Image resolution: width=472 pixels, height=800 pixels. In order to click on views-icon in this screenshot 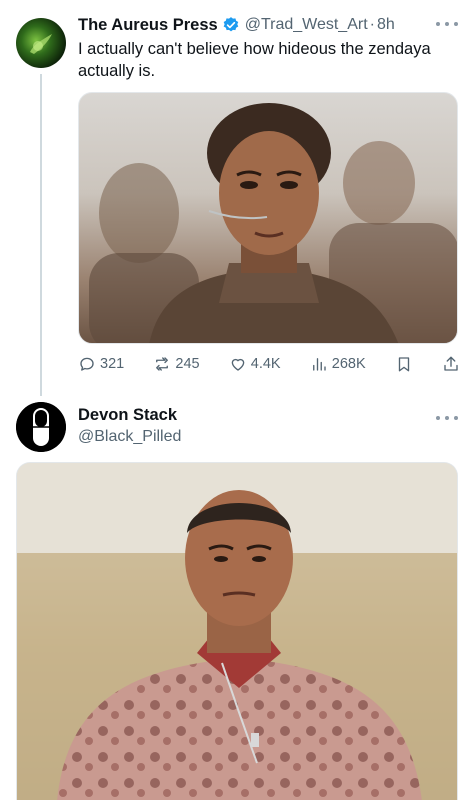, I will do `click(319, 364)`.